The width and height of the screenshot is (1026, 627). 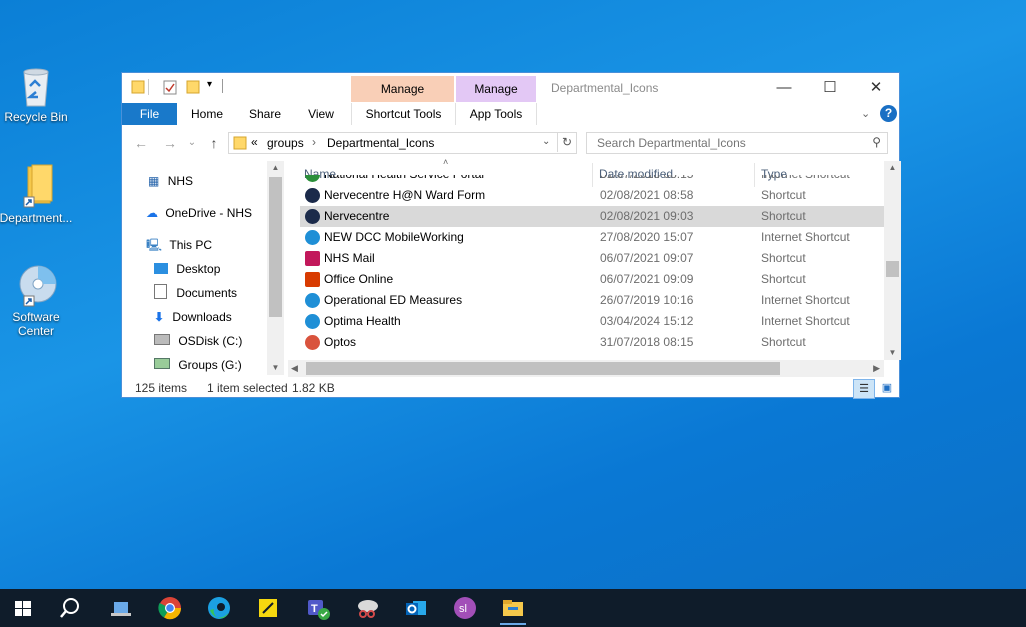 What do you see at coordinates (892, 260) in the screenshot?
I see `file-list-scrollbar: ▲ ▼` at bounding box center [892, 260].